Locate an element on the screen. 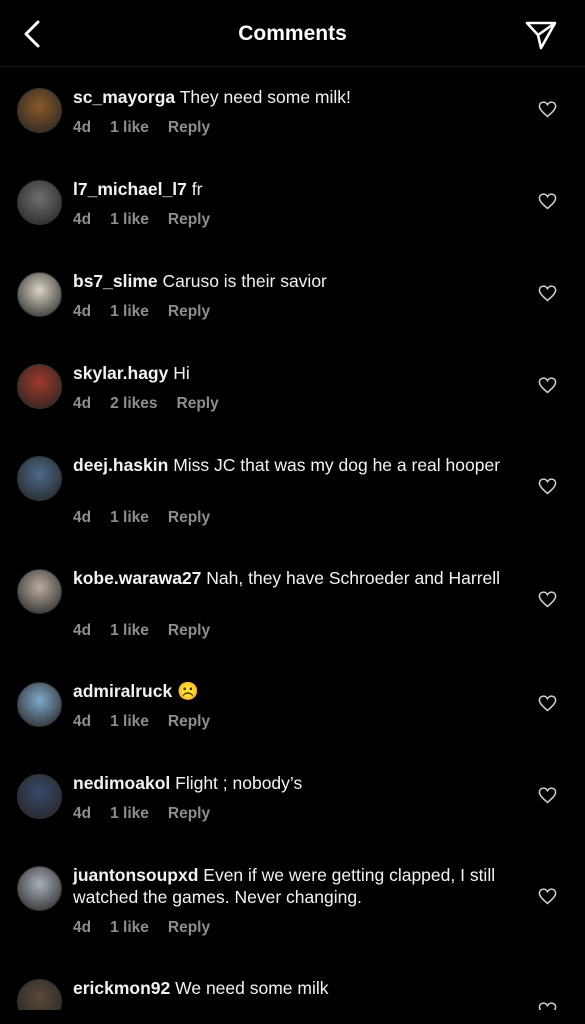 The width and height of the screenshot is (585, 1024). comment-username: bs7_slime is located at coordinates (115, 281).